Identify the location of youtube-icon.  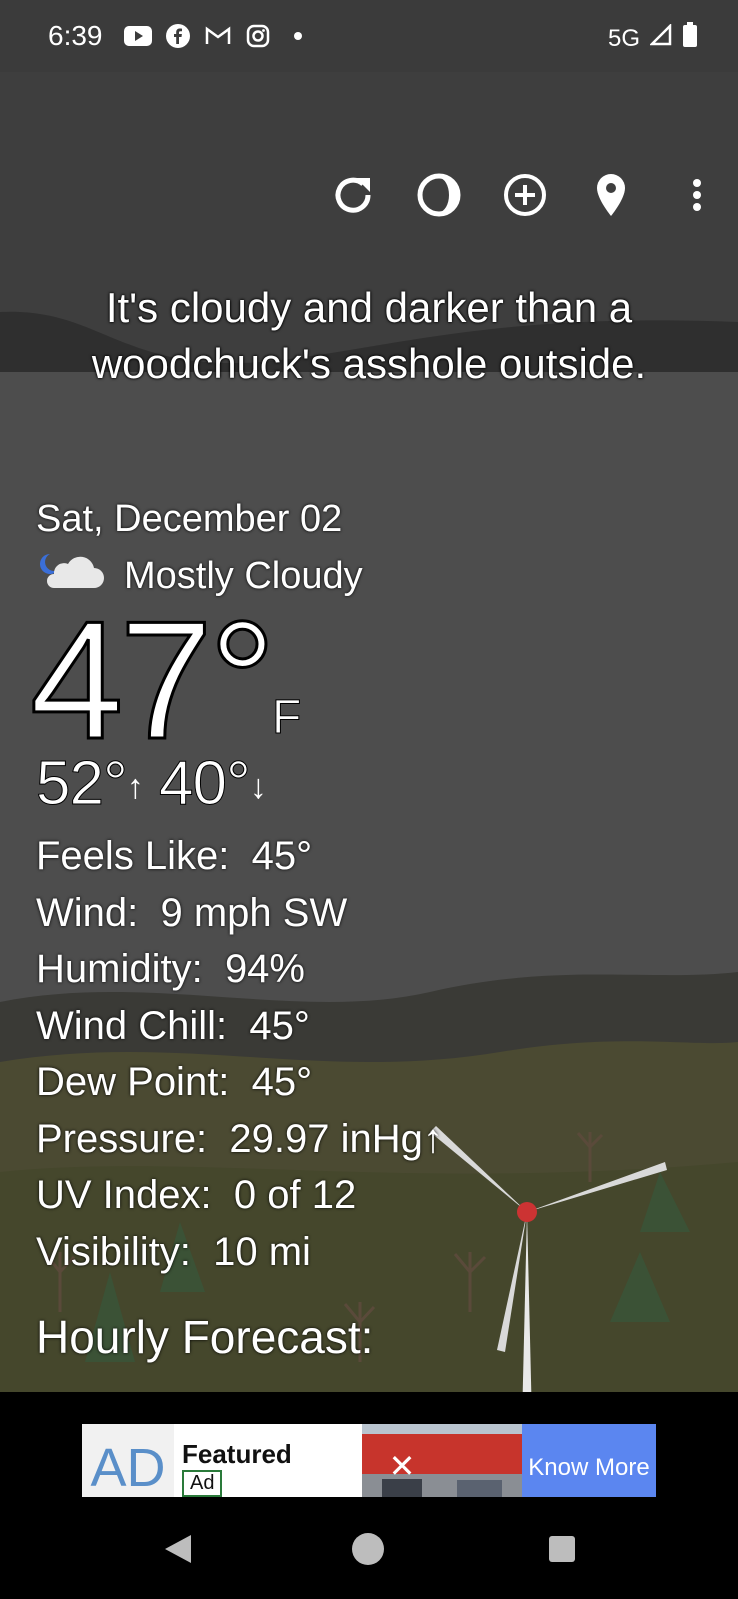
(138, 36).